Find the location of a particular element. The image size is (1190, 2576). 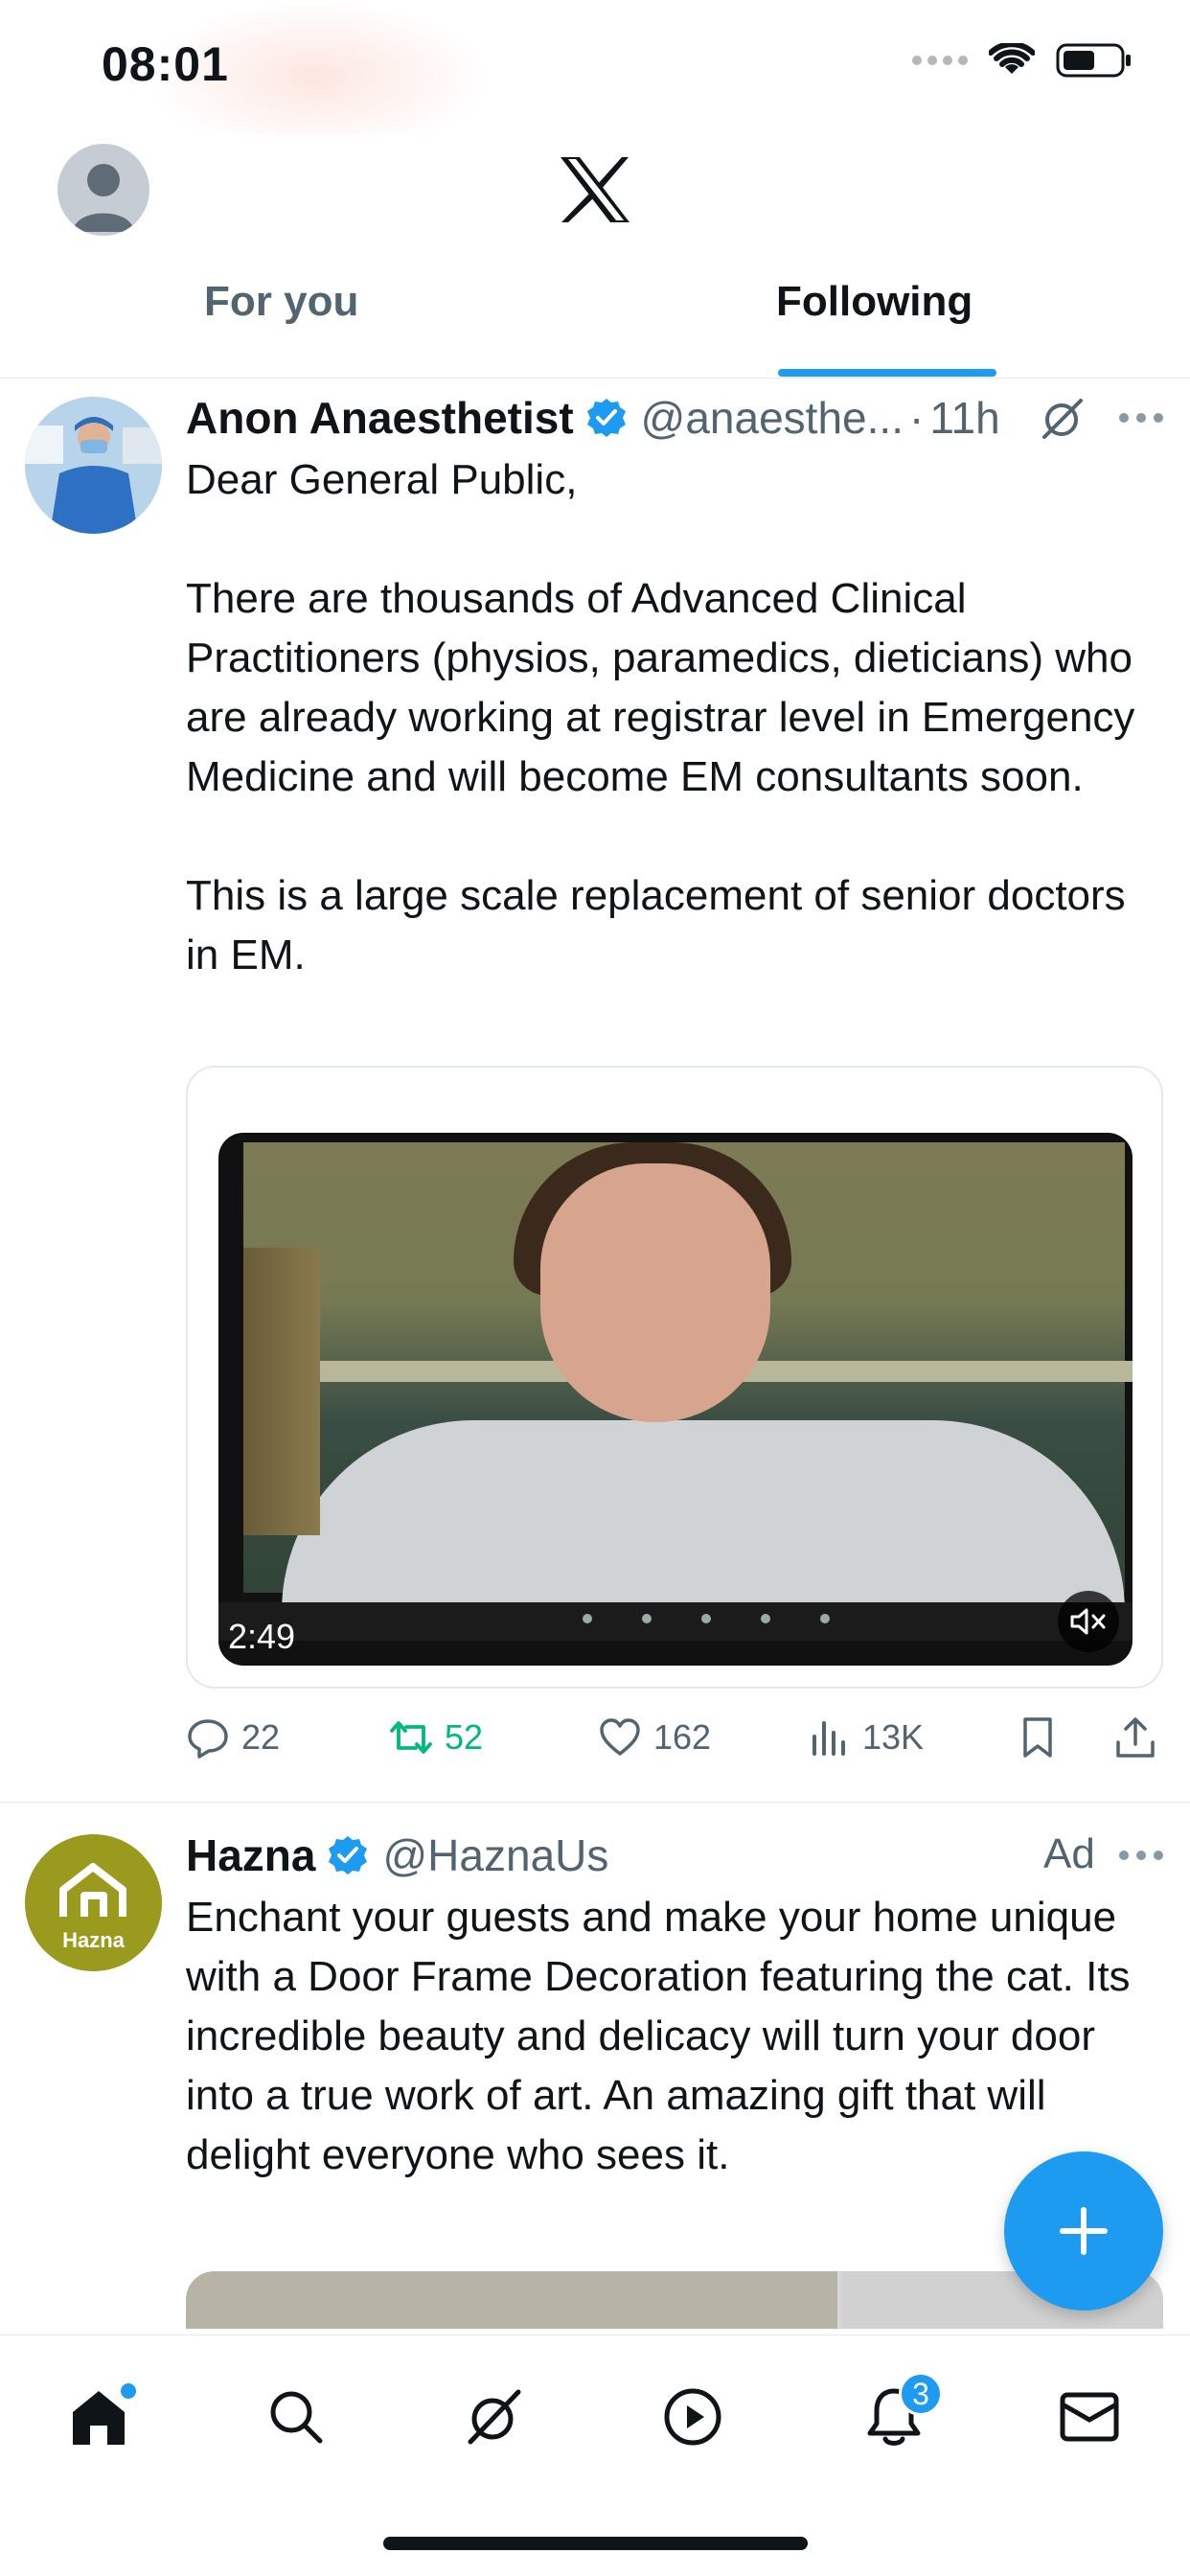

author-avatar: Hazna is located at coordinates (93, 1902).